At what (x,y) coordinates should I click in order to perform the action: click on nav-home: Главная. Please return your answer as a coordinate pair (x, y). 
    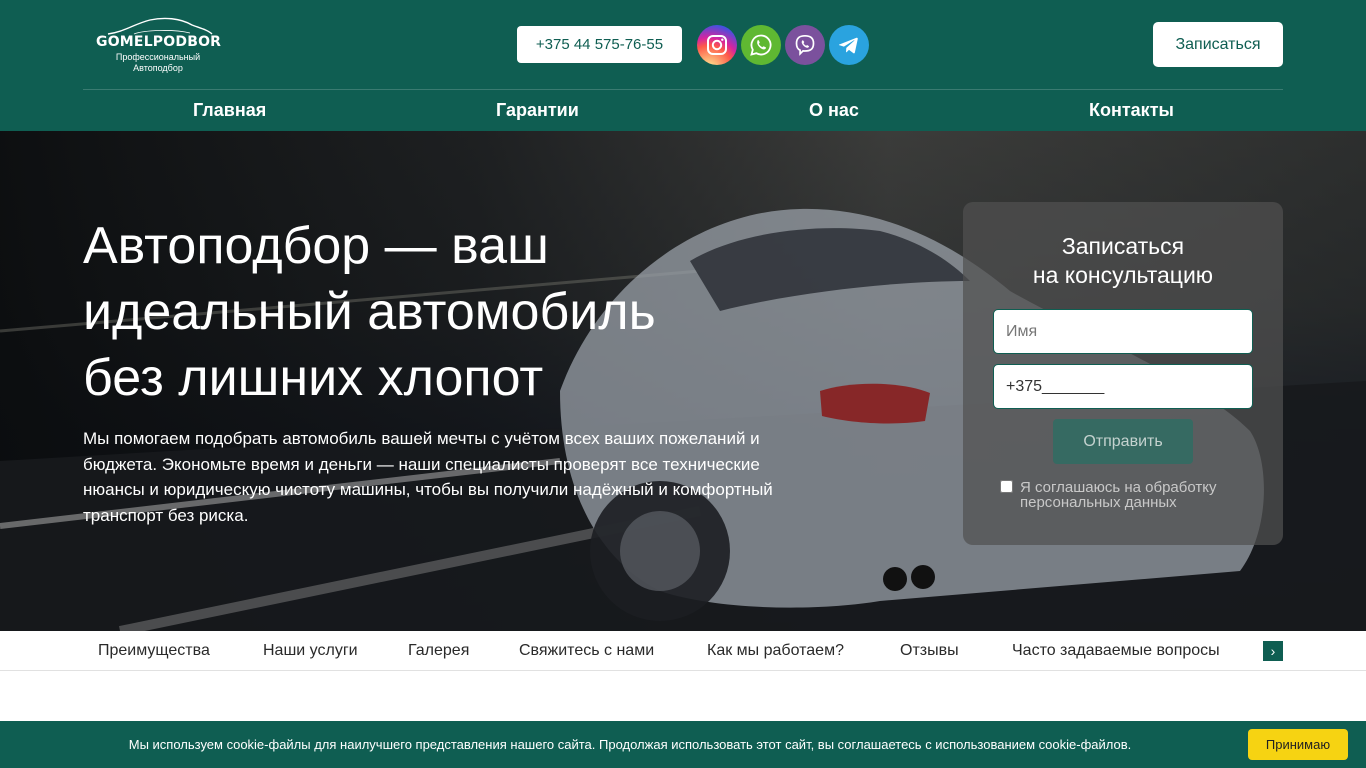
    Looking at the image, I should click on (229, 111).